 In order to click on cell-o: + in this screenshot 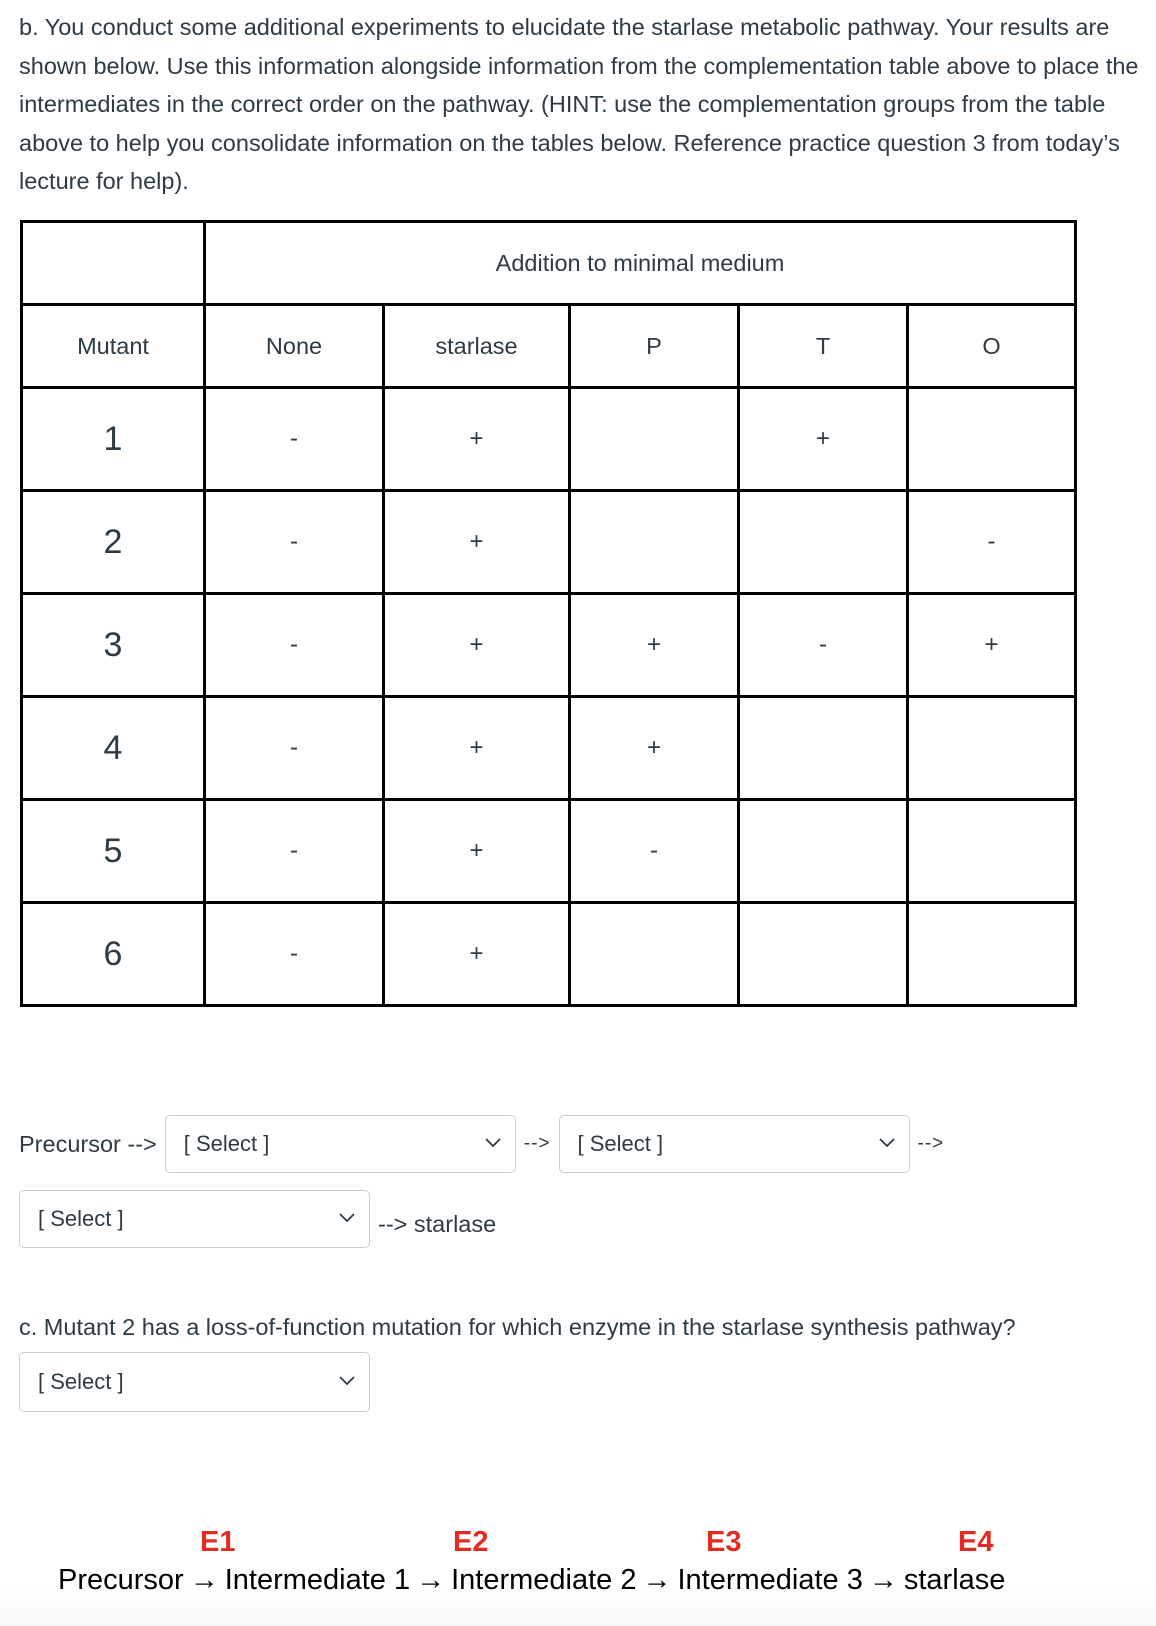, I will do `click(991, 645)`.